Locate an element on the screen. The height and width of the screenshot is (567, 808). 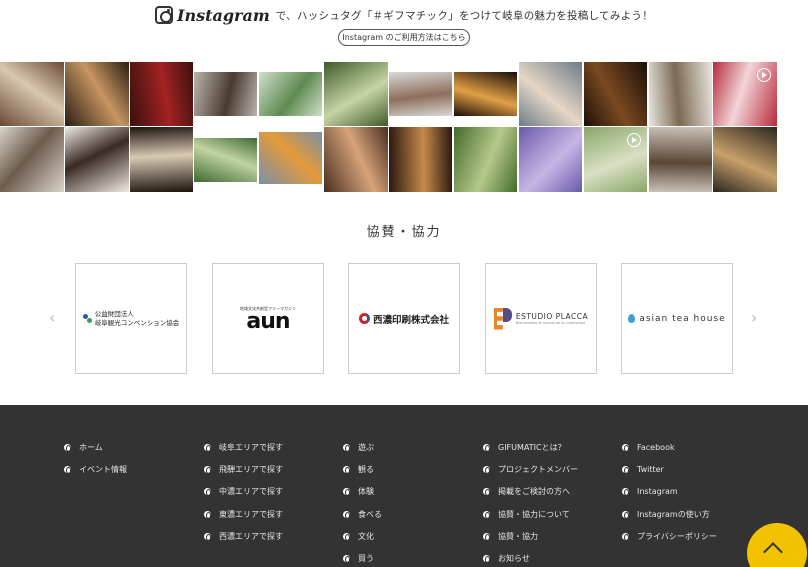
footer-link: お知らせ is located at coordinates (530, 557).